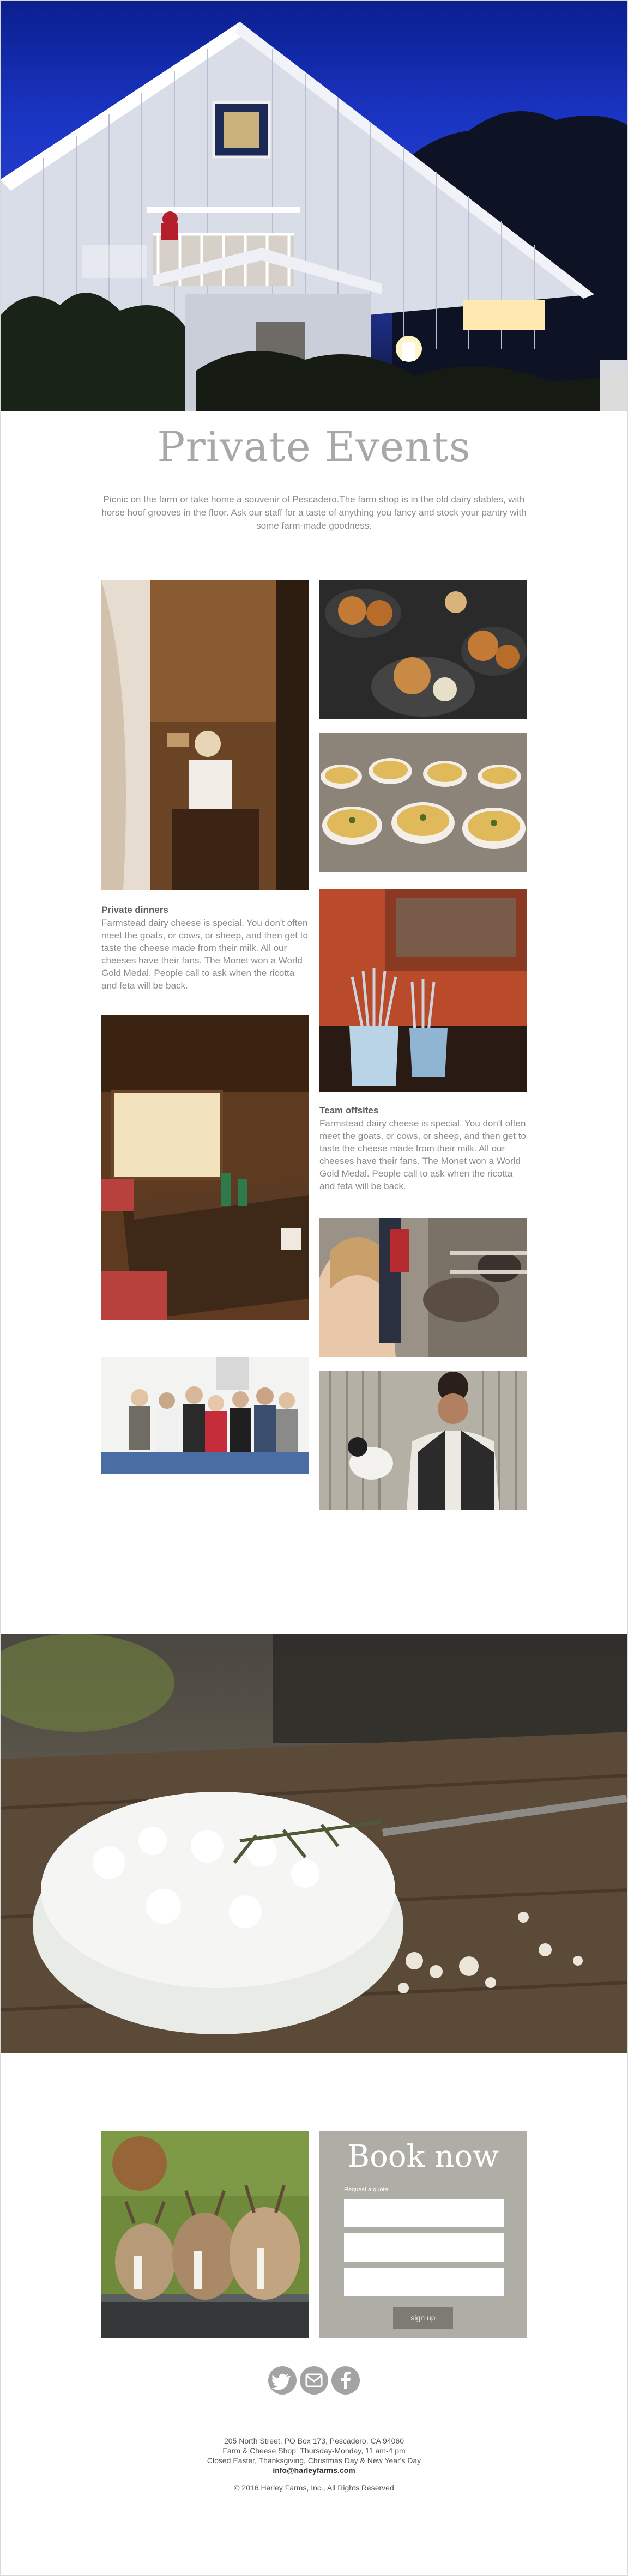  What do you see at coordinates (205, 1168) in the screenshot?
I see `barn-dining-room-photo` at bounding box center [205, 1168].